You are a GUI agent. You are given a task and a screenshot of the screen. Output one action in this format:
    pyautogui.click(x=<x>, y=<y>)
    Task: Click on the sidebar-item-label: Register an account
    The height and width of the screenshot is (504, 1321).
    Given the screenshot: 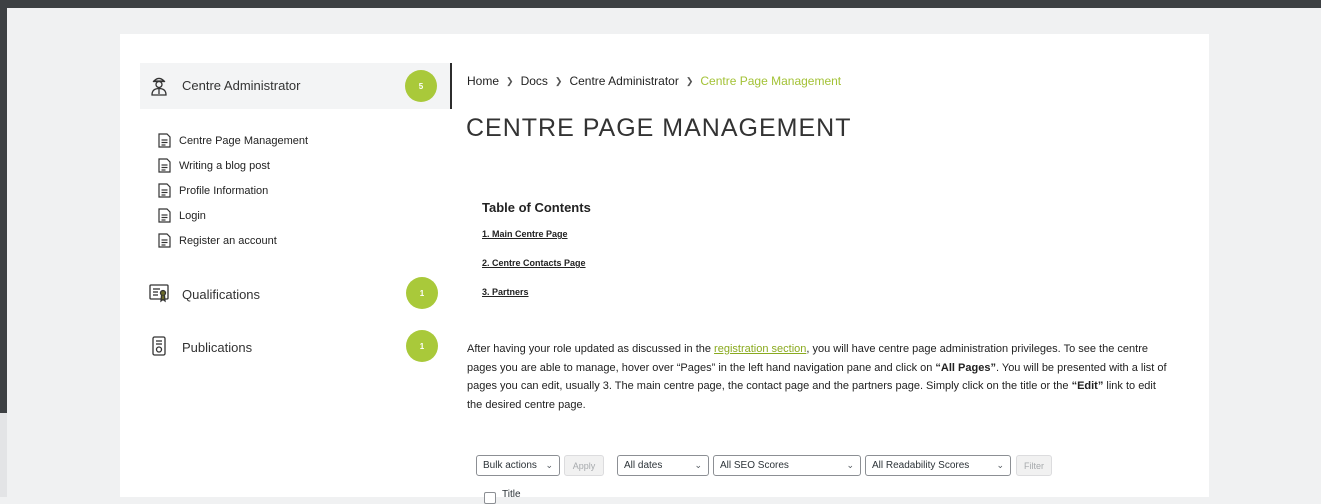 What is the action you would take?
    pyautogui.click(x=228, y=240)
    